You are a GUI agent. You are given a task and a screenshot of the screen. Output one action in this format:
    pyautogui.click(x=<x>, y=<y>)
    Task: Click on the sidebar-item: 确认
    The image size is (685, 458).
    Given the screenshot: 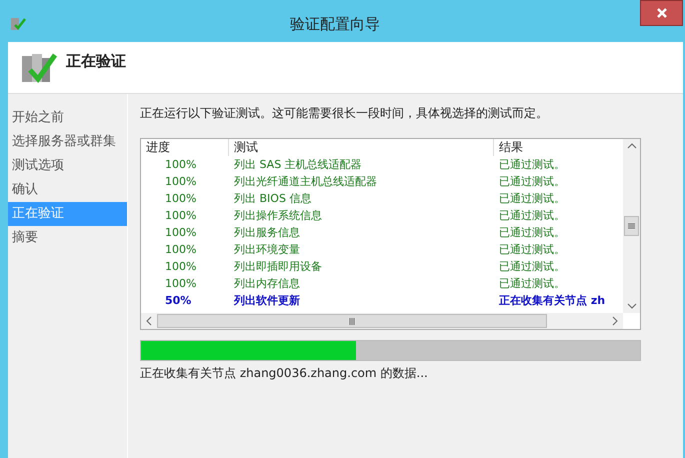 What is the action you would take?
    pyautogui.click(x=67, y=190)
    